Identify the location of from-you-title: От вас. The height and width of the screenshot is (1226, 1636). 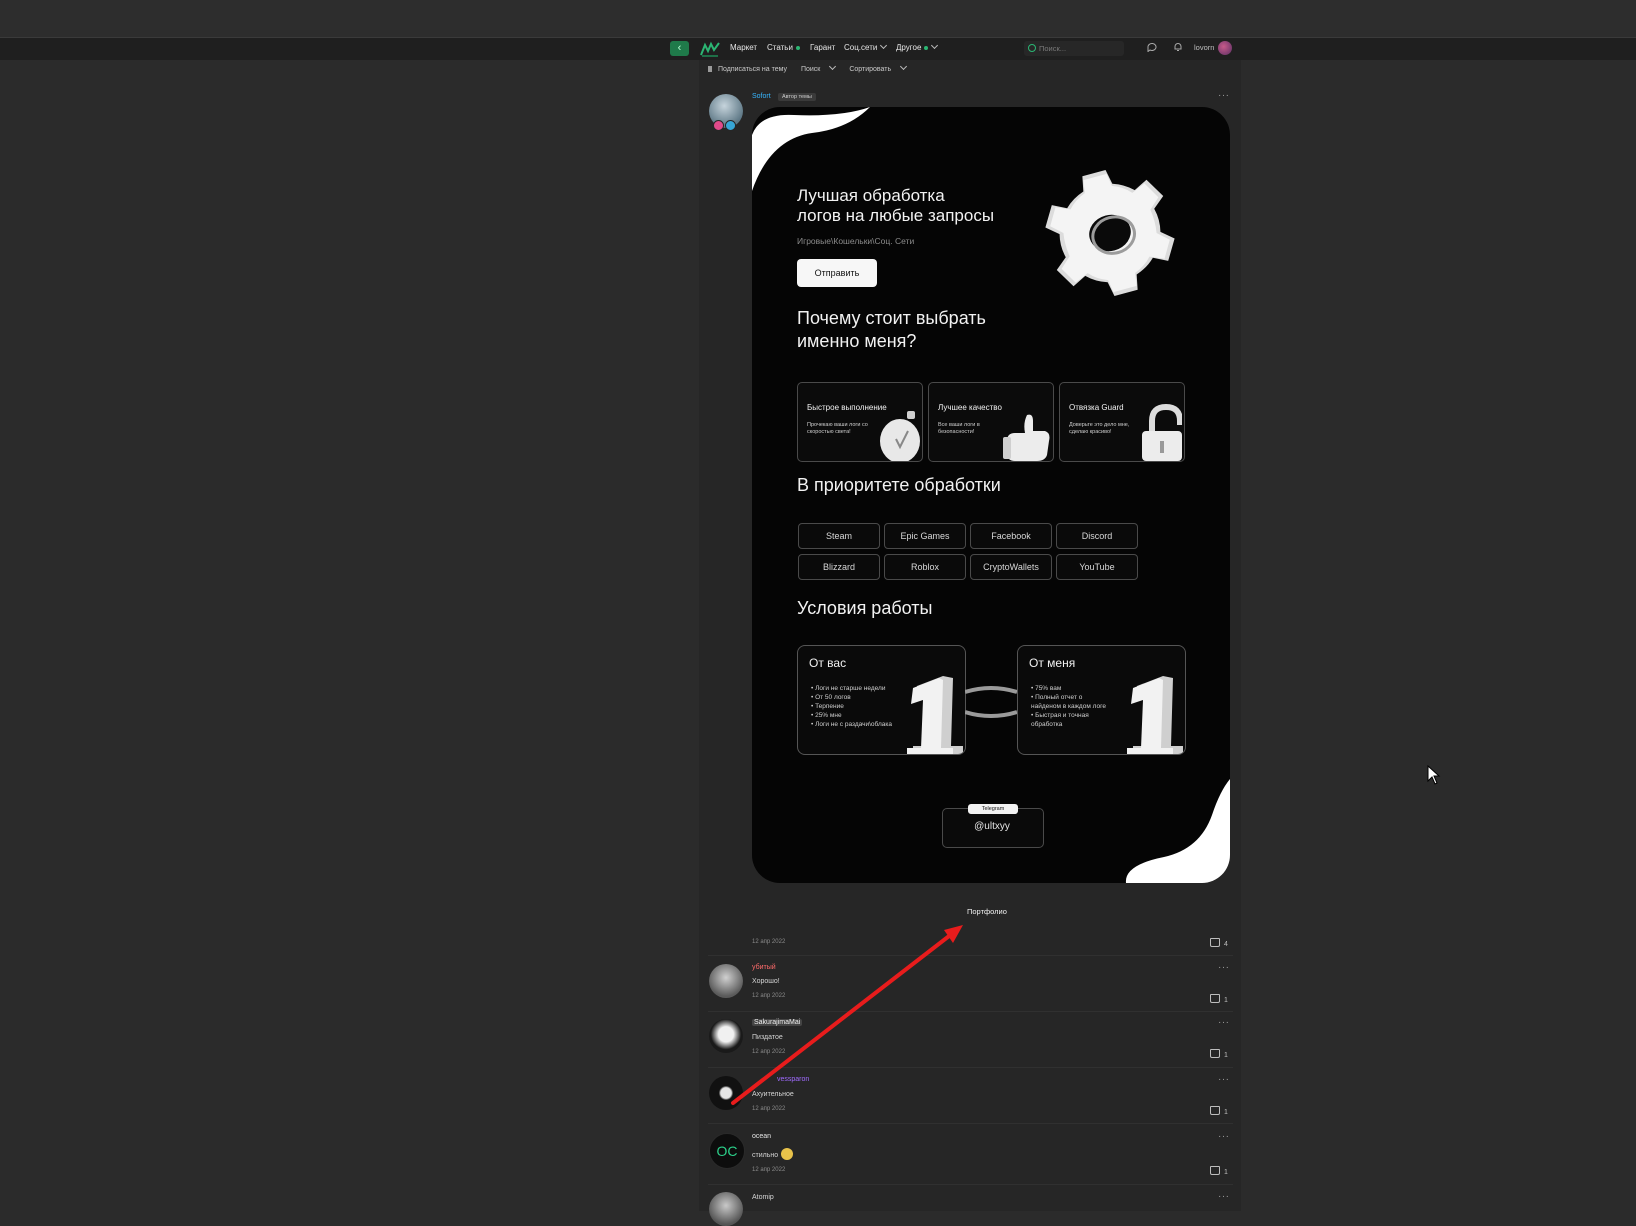
(828, 663).